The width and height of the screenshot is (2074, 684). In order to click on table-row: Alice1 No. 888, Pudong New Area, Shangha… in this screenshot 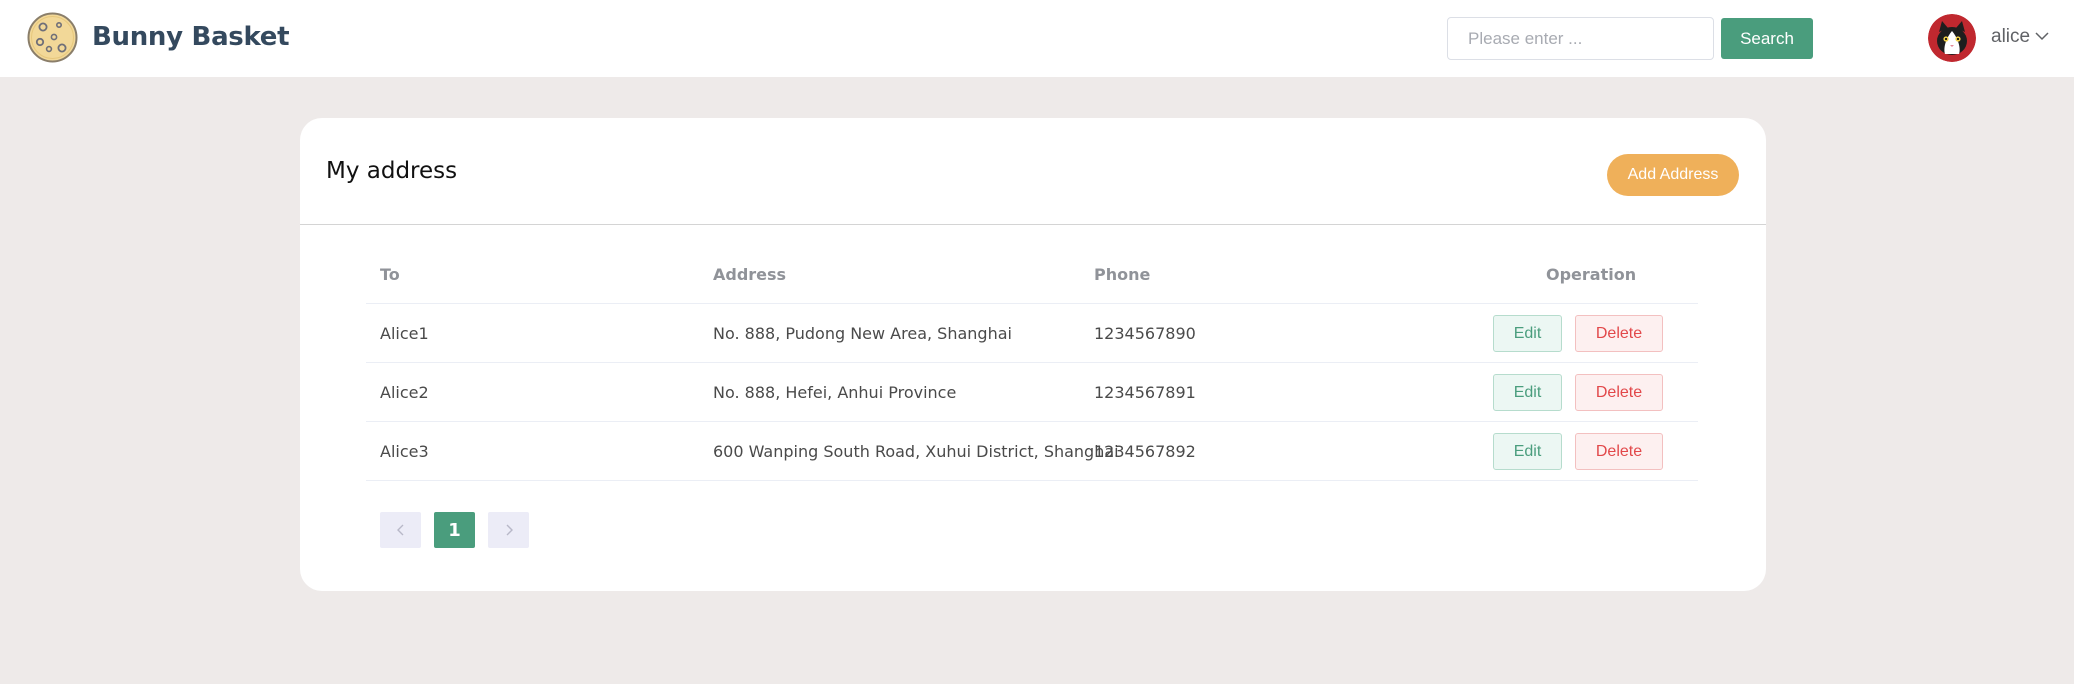, I will do `click(1032, 333)`.